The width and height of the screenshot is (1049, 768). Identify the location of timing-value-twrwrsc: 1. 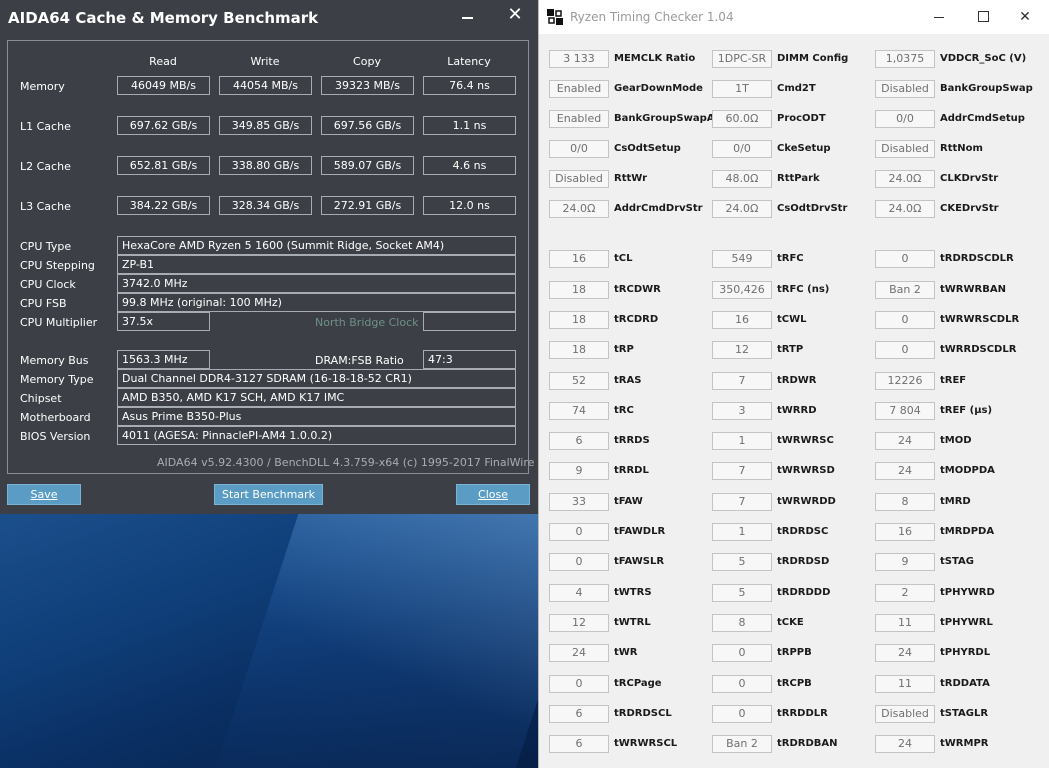
(742, 441).